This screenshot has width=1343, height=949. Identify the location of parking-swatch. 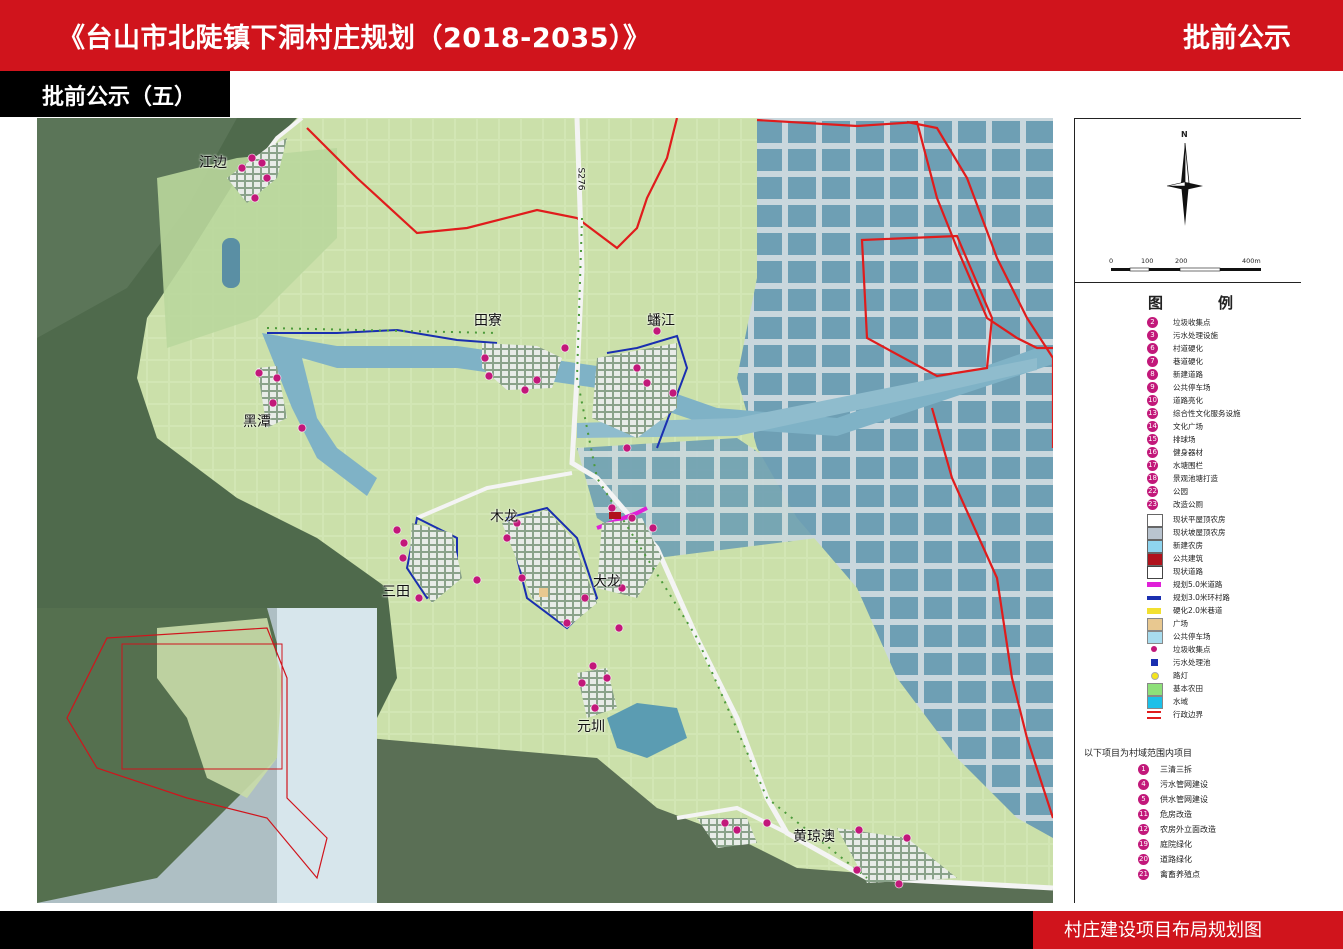
(1155, 637).